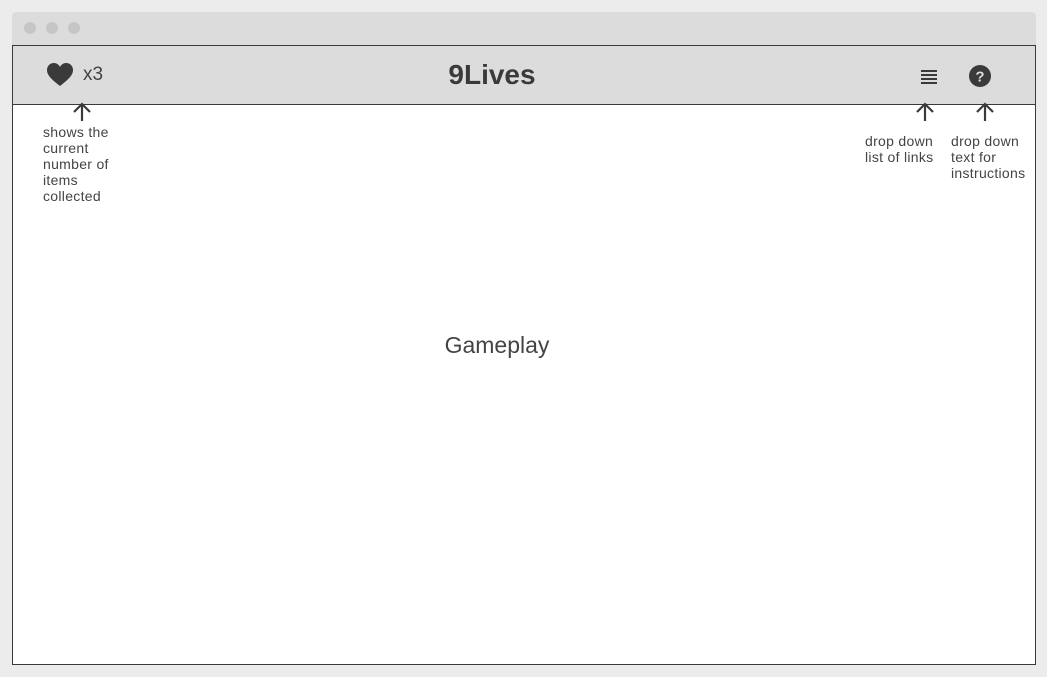 This screenshot has width=1047, height=677. Describe the element at coordinates (66, 148) in the screenshot. I see `lives-annotation-line: current` at that location.